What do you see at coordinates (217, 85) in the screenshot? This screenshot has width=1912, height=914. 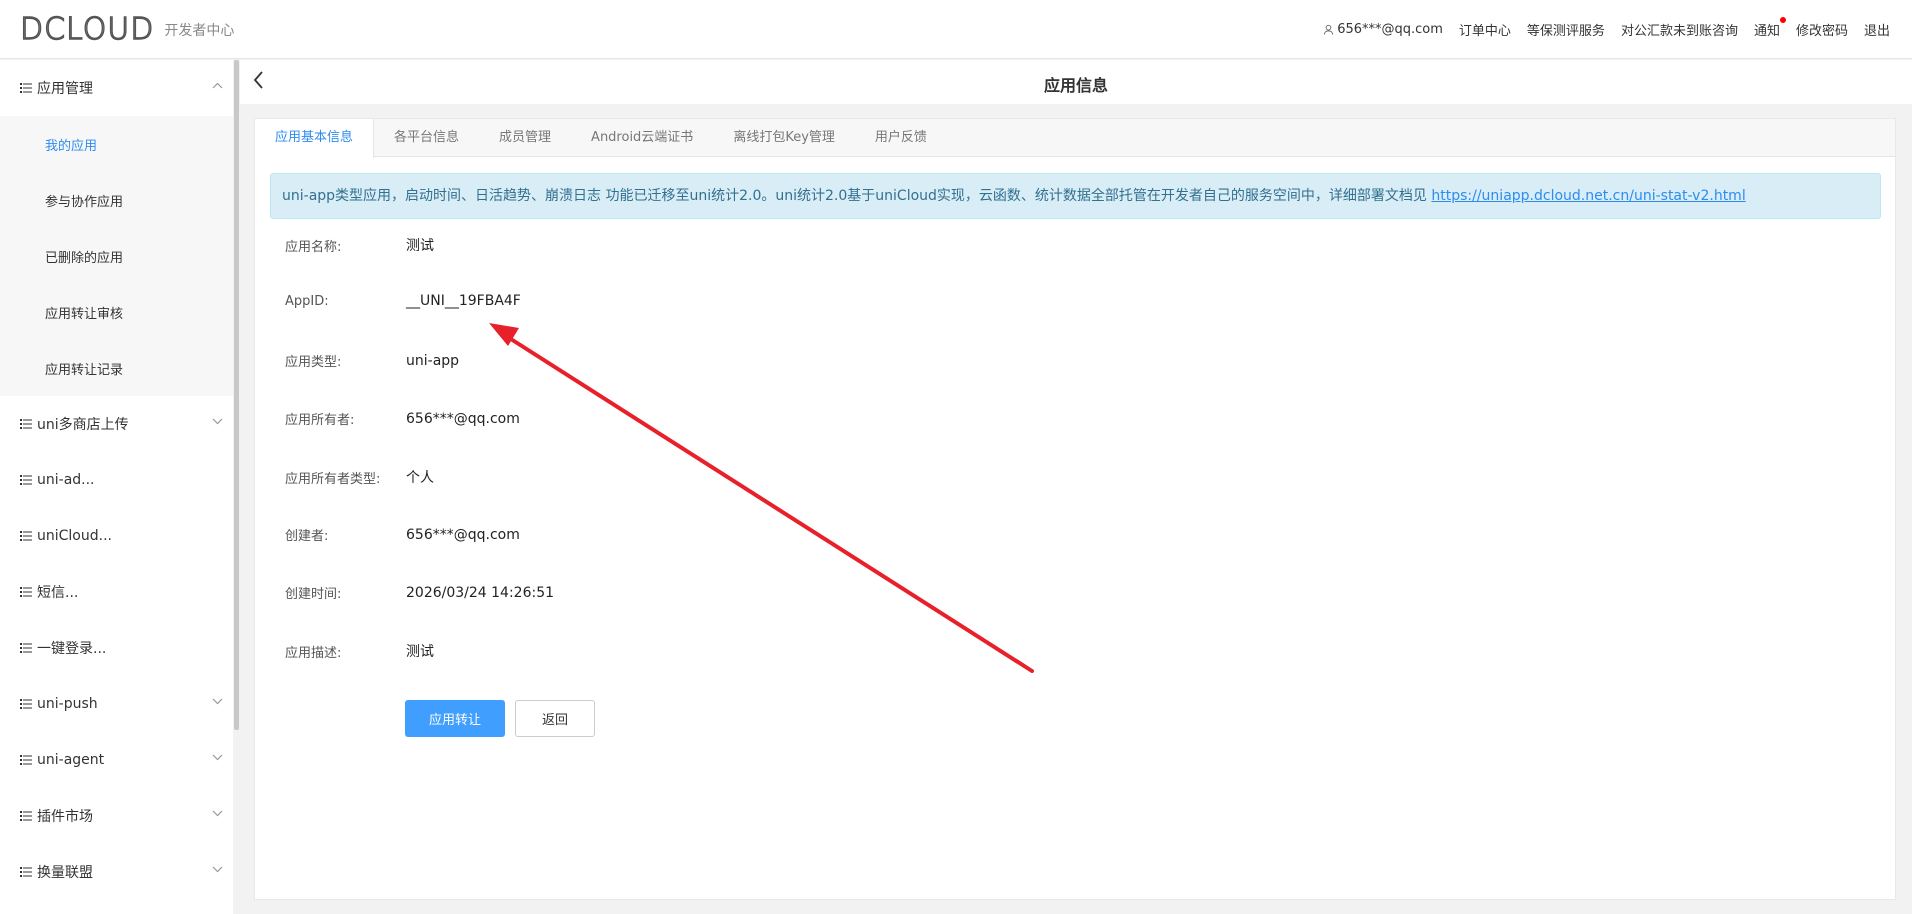 I see `chevron-up-icon` at bounding box center [217, 85].